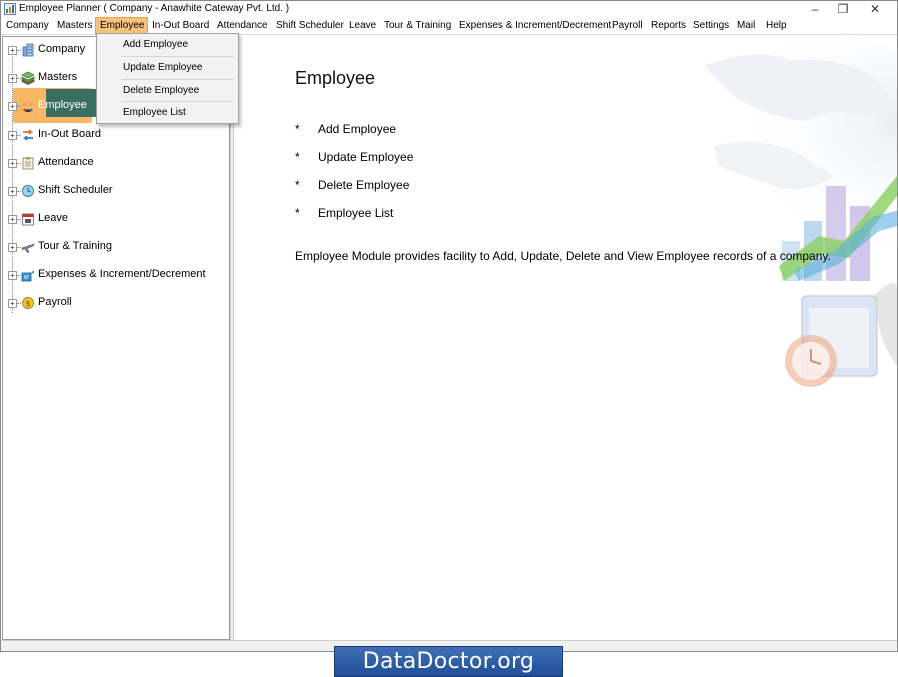 The image size is (898, 677). I want to click on menu-shift-scheduler: Shift Scheduler, so click(310, 26).